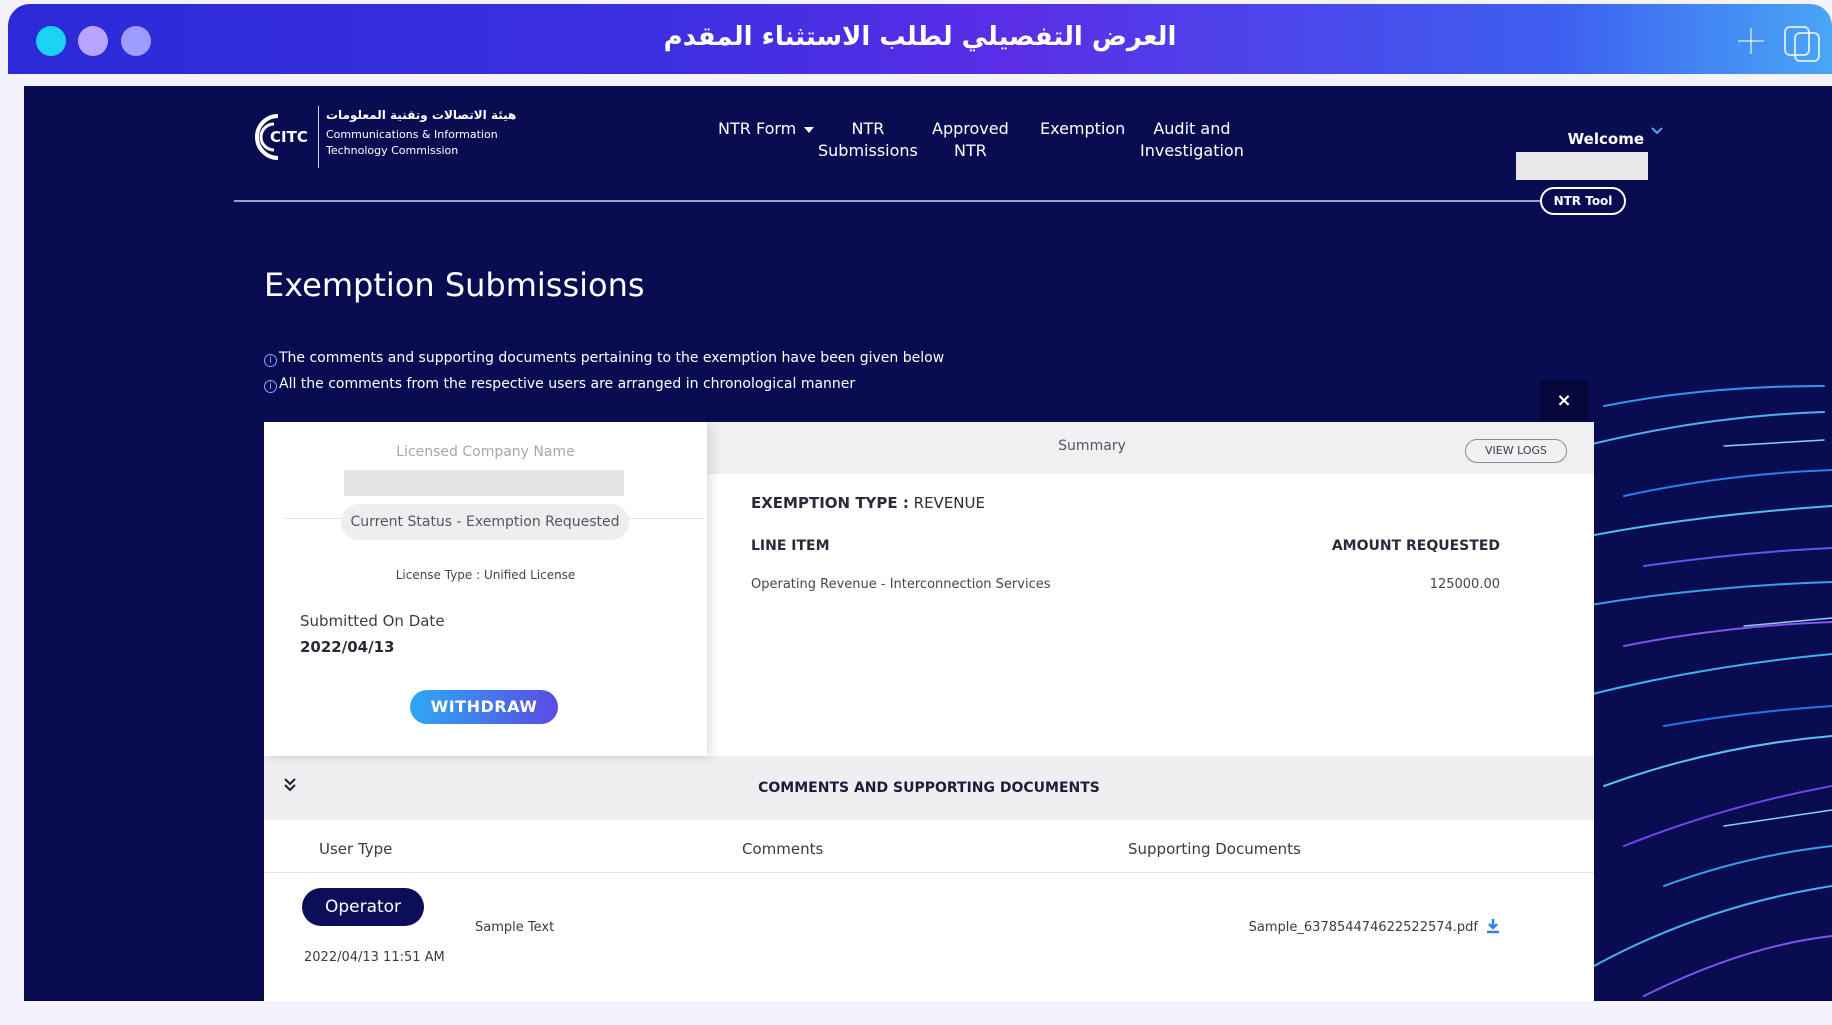 The width and height of the screenshot is (1832, 1025). What do you see at coordinates (929, 872) in the screenshot?
I see `table-header-divider` at bounding box center [929, 872].